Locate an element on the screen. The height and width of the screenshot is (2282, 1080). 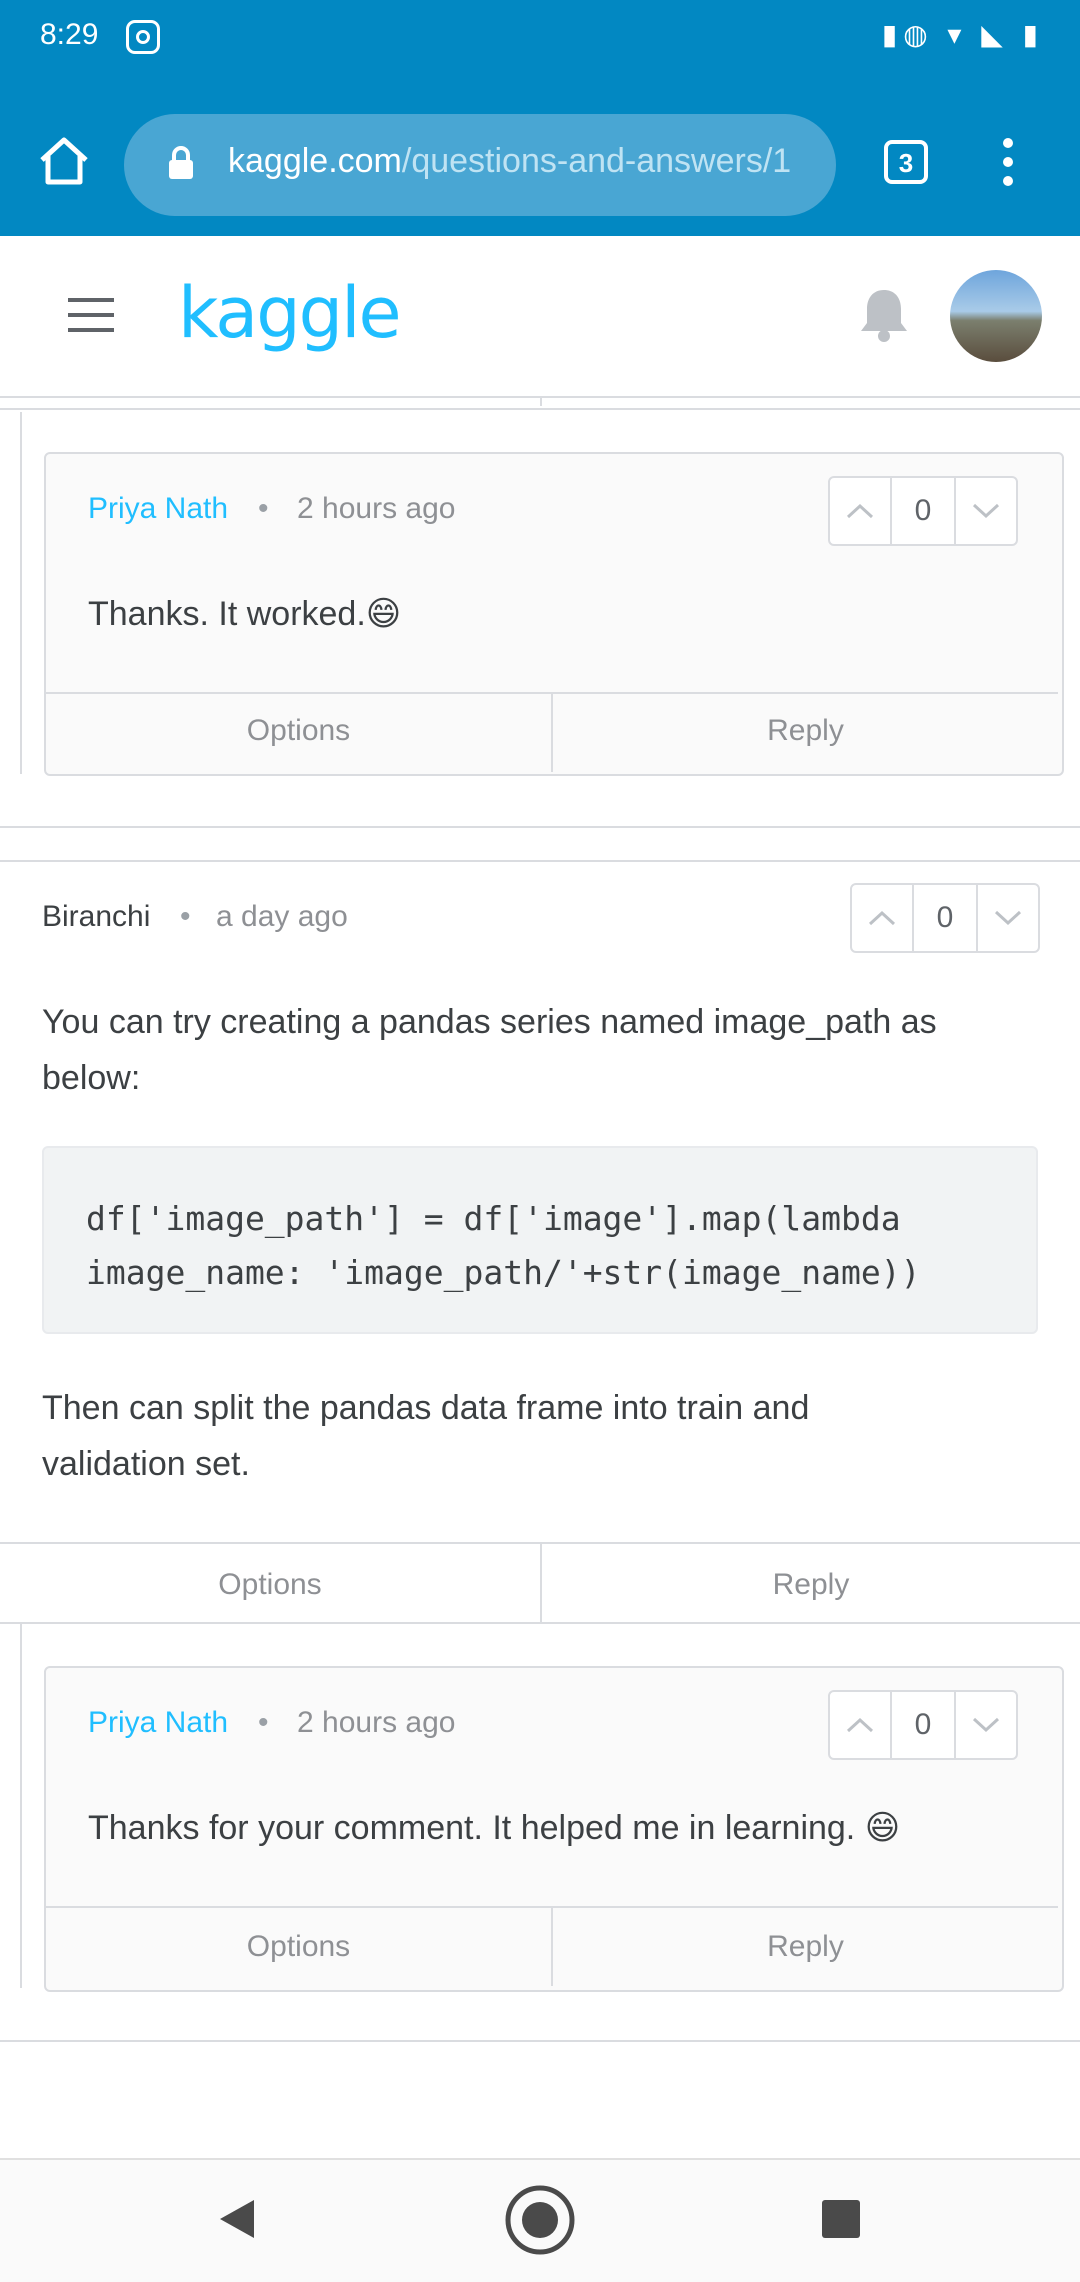
url-text: kaggle.com/questions-and-answers/1 is located at coordinates (510, 161).